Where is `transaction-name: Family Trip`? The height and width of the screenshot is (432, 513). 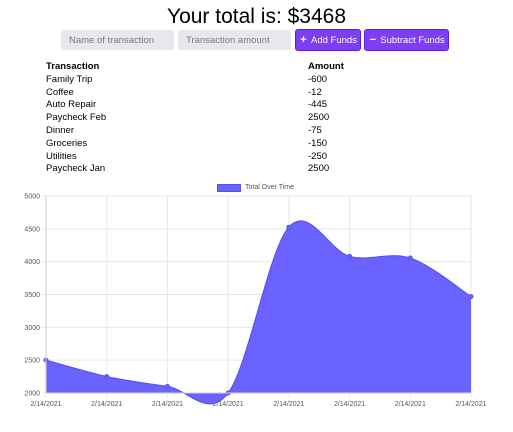 transaction-name: Family Trip is located at coordinates (69, 79).